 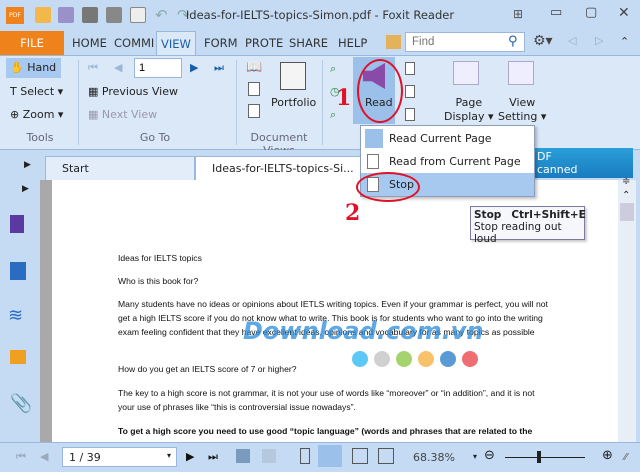 I want to click on read-from-icon, so click(x=373, y=161).